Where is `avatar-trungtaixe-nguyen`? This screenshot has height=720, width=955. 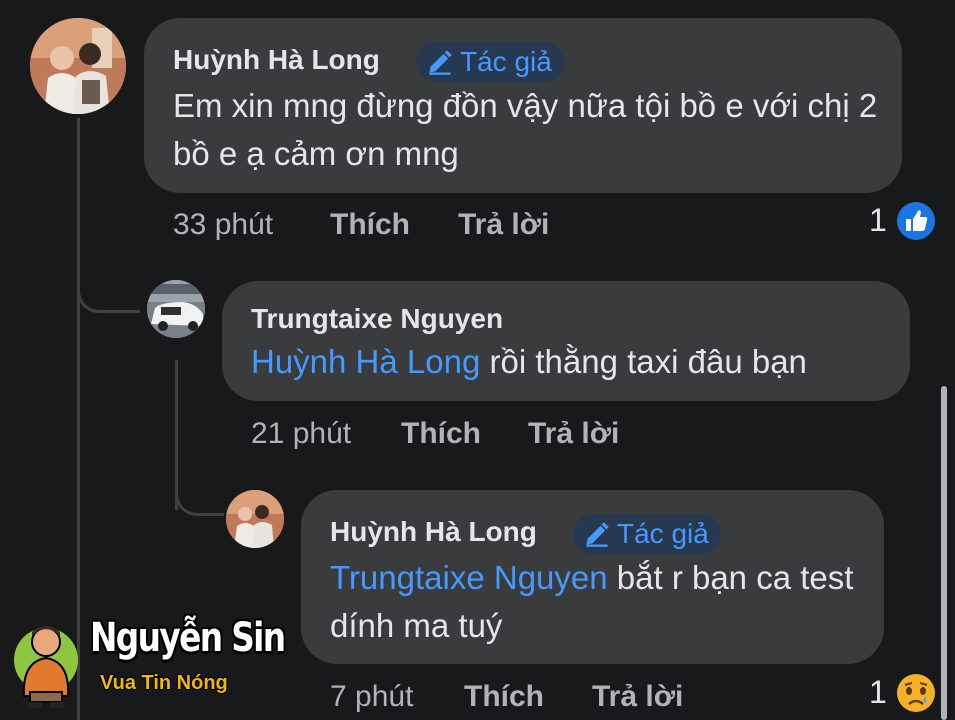
avatar-trungtaixe-nguyen is located at coordinates (176, 309).